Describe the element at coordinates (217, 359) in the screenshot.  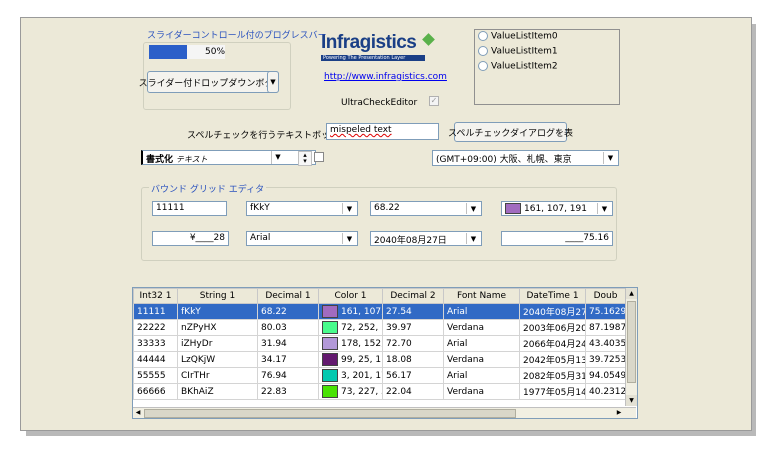
I see `grid-cell-string: LzQKjW` at that location.